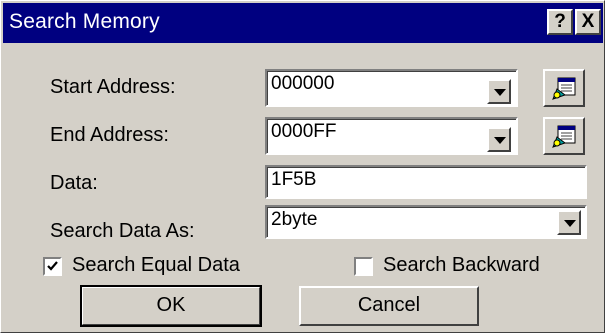  What do you see at coordinates (391, 88) in the screenshot?
I see `start-address-combo: 000000` at bounding box center [391, 88].